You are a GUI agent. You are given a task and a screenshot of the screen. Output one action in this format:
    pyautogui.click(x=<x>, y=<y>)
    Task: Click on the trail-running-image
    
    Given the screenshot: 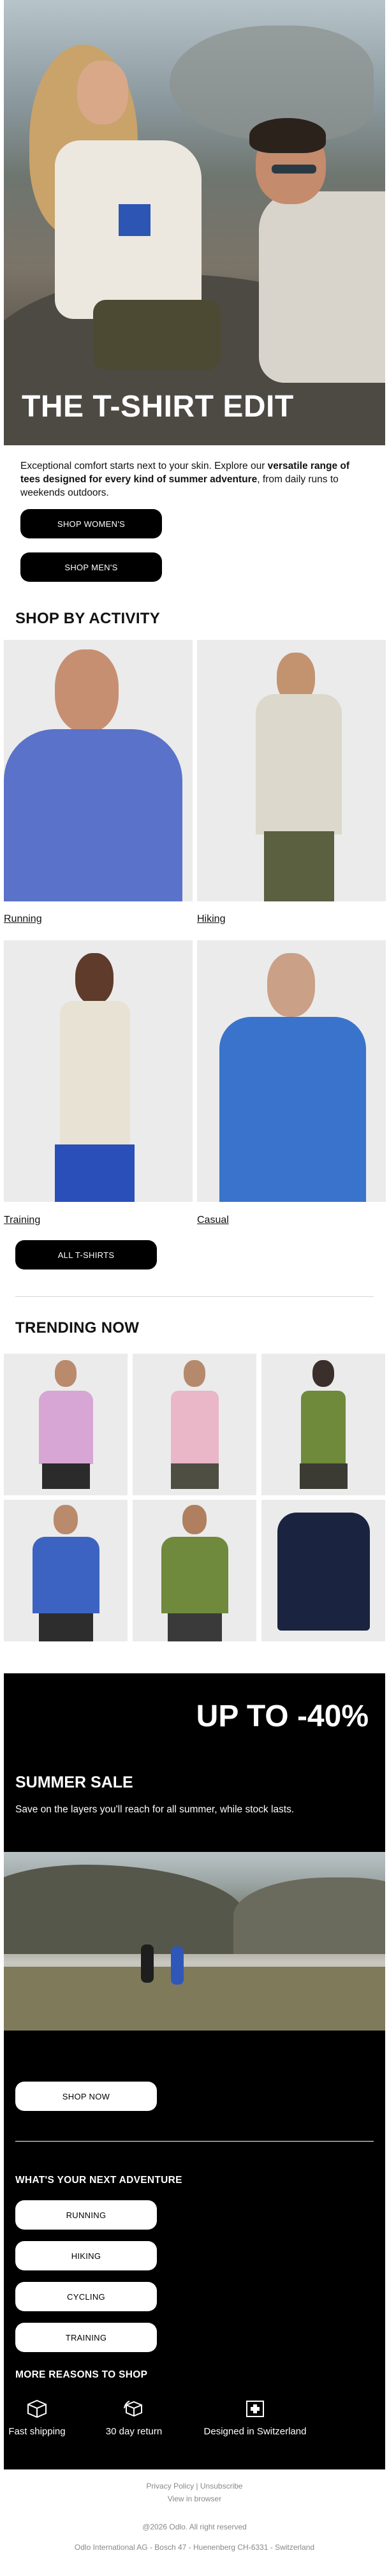 What is the action you would take?
    pyautogui.click(x=194, y=1941)
    